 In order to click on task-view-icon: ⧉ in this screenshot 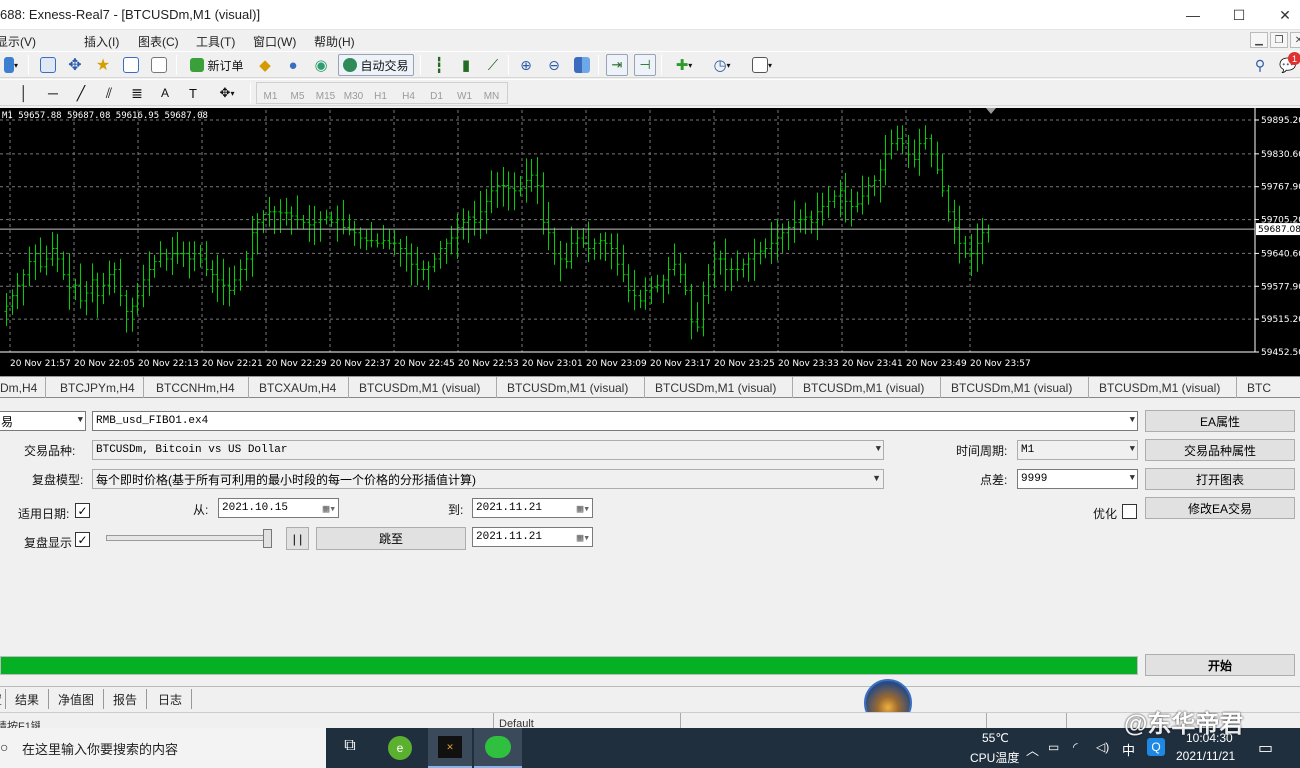, I will do `click(350, 748)`.